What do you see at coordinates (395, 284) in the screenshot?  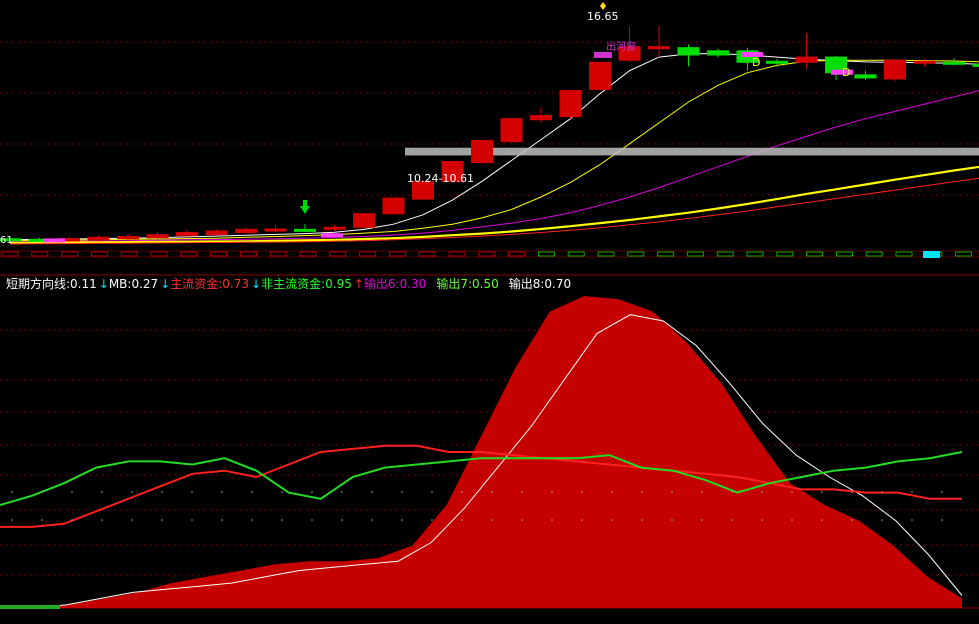 I see `legend-item-out6: 输出6:0.30` at bounding box center [395, 284].